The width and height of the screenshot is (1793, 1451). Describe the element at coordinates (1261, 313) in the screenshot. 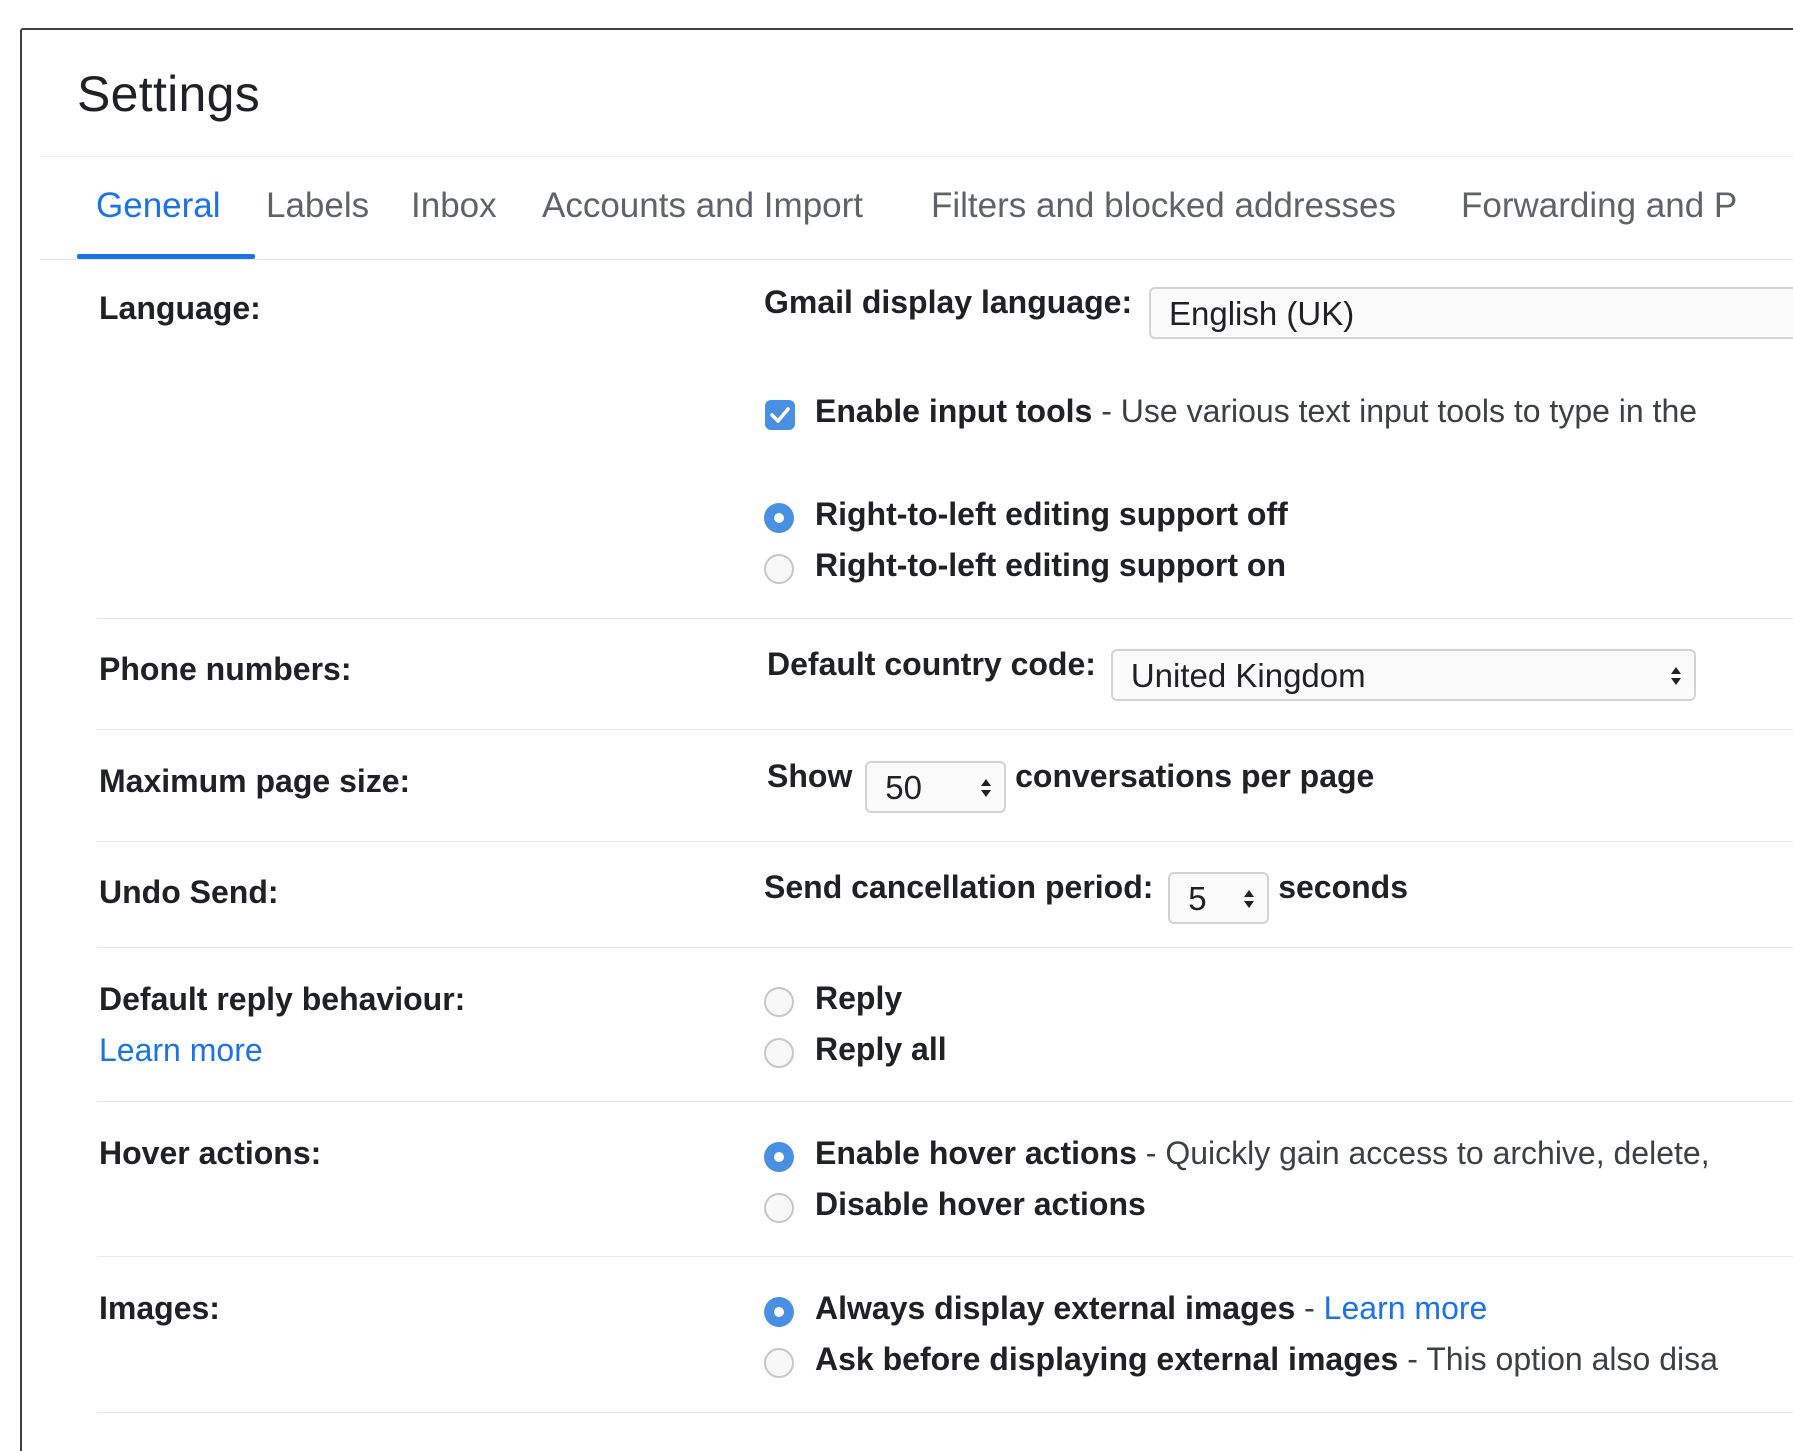

I see `display-language-value: English (UK)` at that location.